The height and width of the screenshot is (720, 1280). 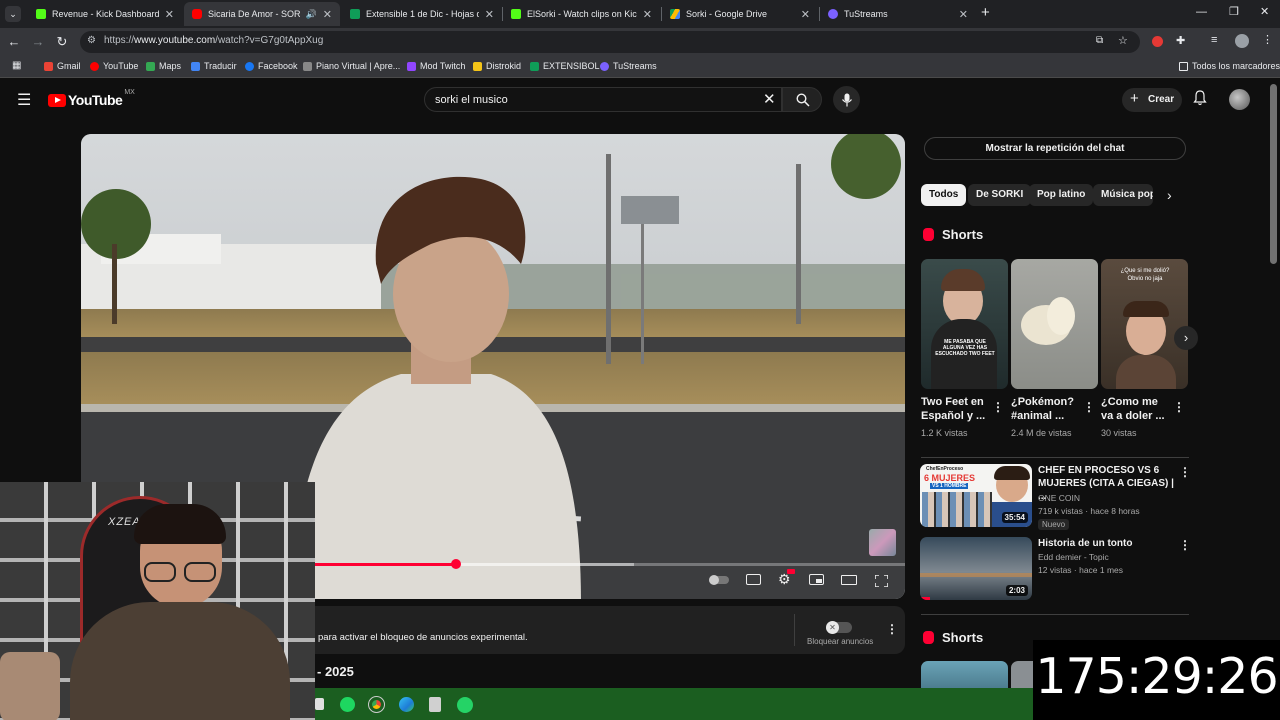 What do you see at coordinates (319, 704) in the screenshot?
I see `taskbar-app-icon` at bounding box center [319, 704].